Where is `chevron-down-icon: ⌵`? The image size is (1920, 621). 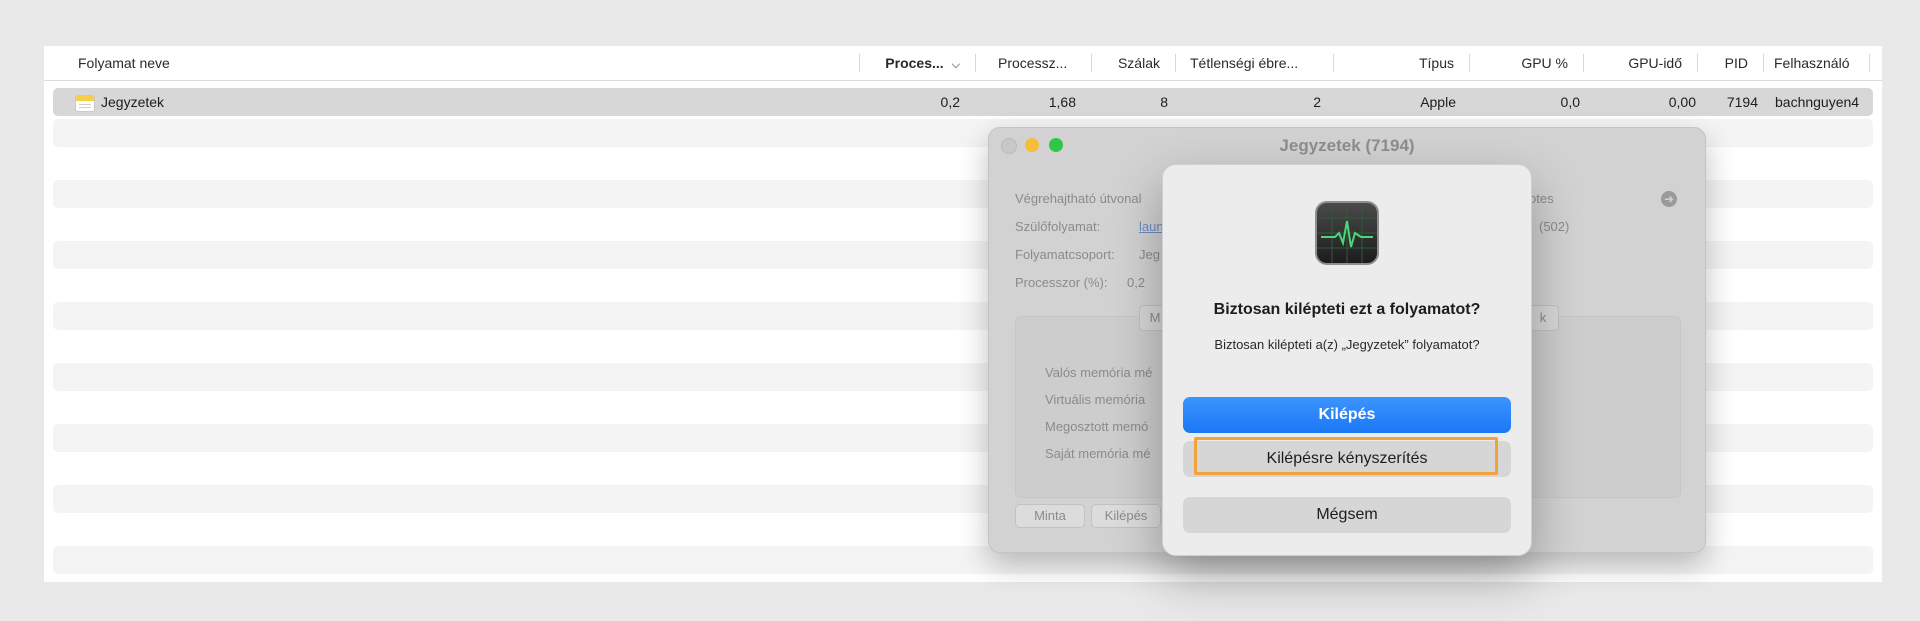 chevron-down-icon: ⌵ is located at coordinates (955, 65).